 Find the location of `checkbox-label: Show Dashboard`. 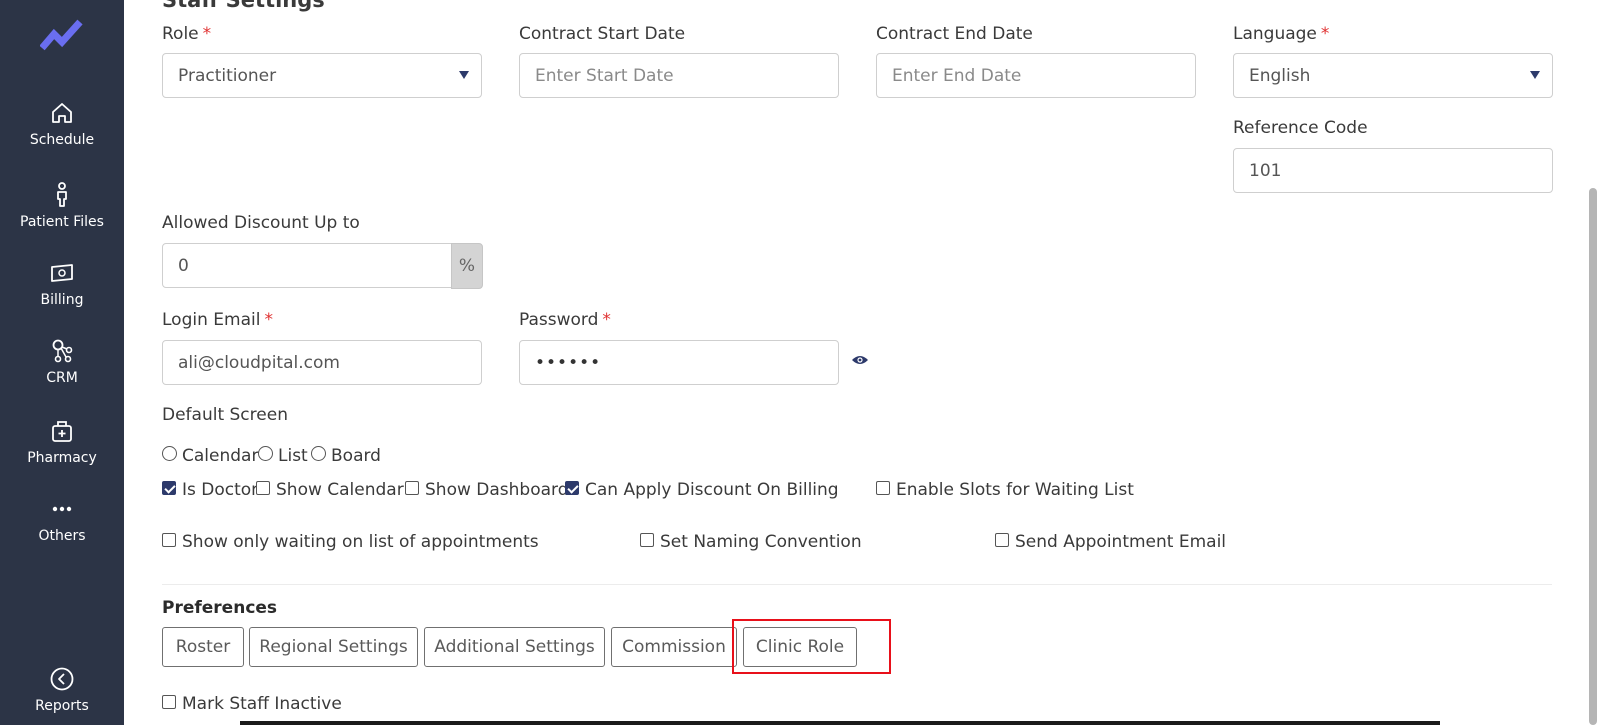

checkbox-label: Show Dashboard is located at coordinates (497, 490).